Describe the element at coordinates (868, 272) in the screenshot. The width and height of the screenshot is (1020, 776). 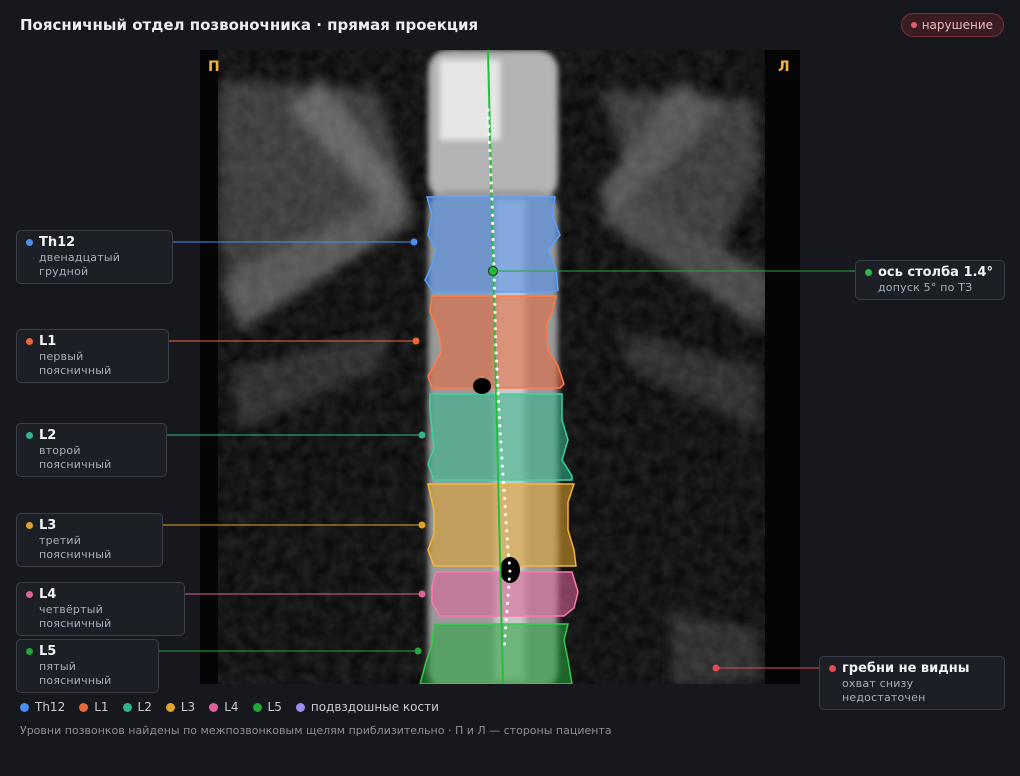
I see `axis-dot-icon` at that location.